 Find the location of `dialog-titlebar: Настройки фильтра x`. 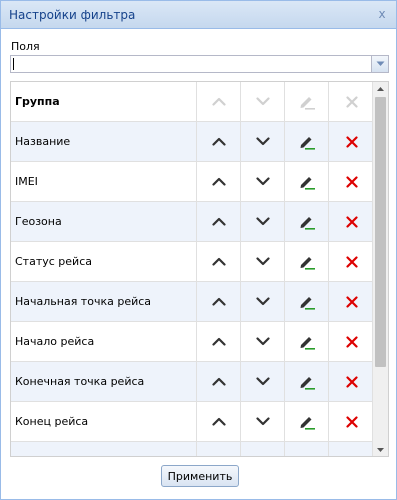

dialog-titlebar: Настройки фильтра x is located at coordinates (198, 15).